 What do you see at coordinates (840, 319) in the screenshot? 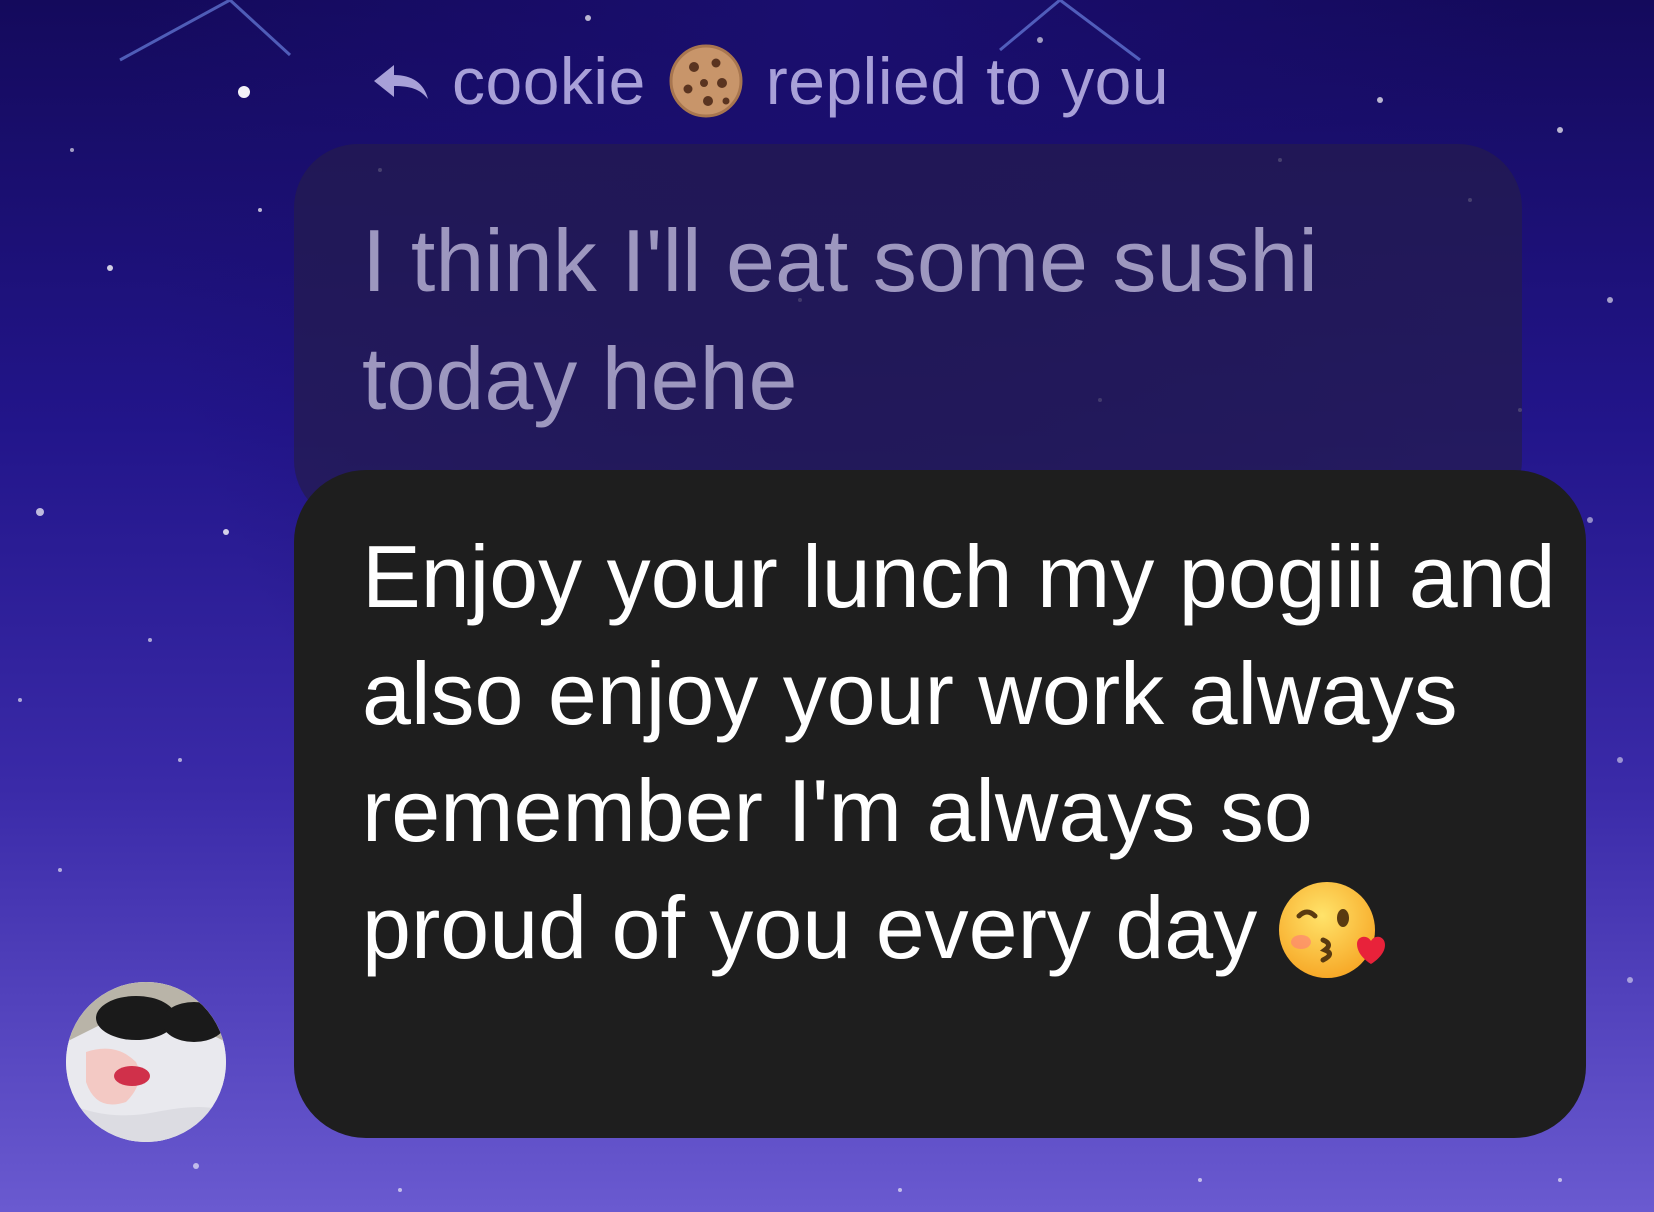
I see `quoted-message-text: I think I'll eat some sushi today hehe` at bounding box center [840, 319].